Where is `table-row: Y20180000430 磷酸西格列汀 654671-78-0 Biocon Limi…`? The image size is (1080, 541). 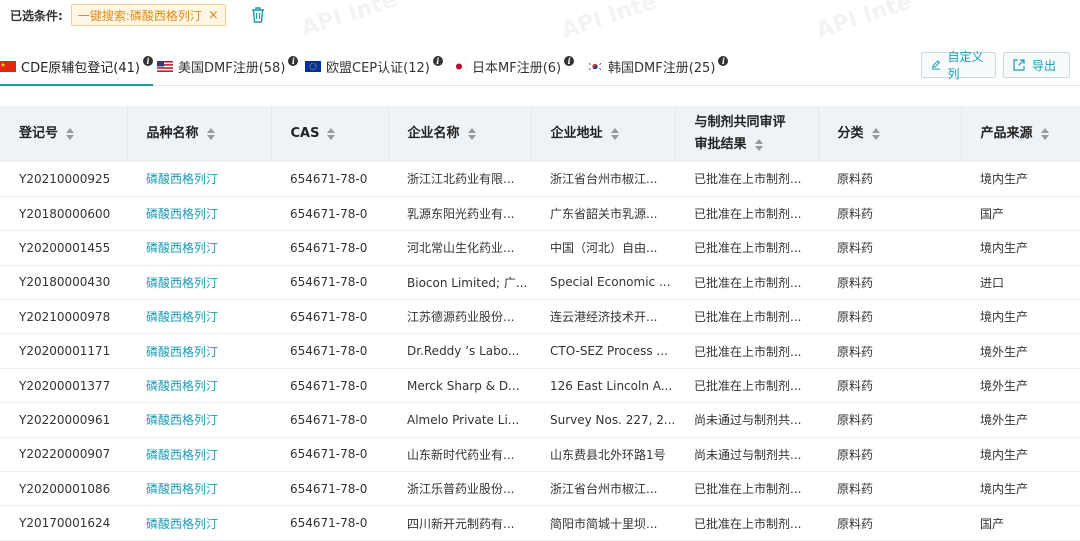
table-row: Y20180000430 磷酸西格列汀 654671-78-0 Biocon Limi… is located at coordinates (540, 282).